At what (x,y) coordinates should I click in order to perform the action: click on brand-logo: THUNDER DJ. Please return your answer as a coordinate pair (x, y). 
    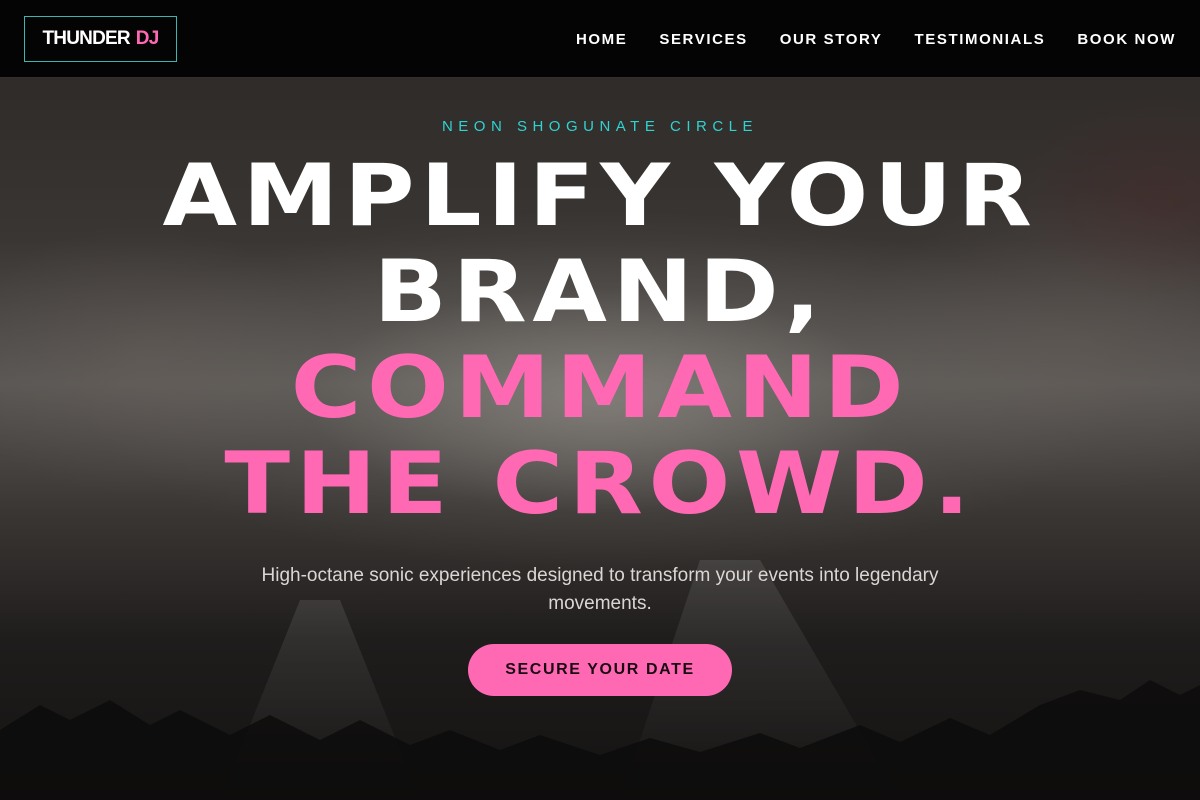
    Looking at the image, I should click on (100, 39).